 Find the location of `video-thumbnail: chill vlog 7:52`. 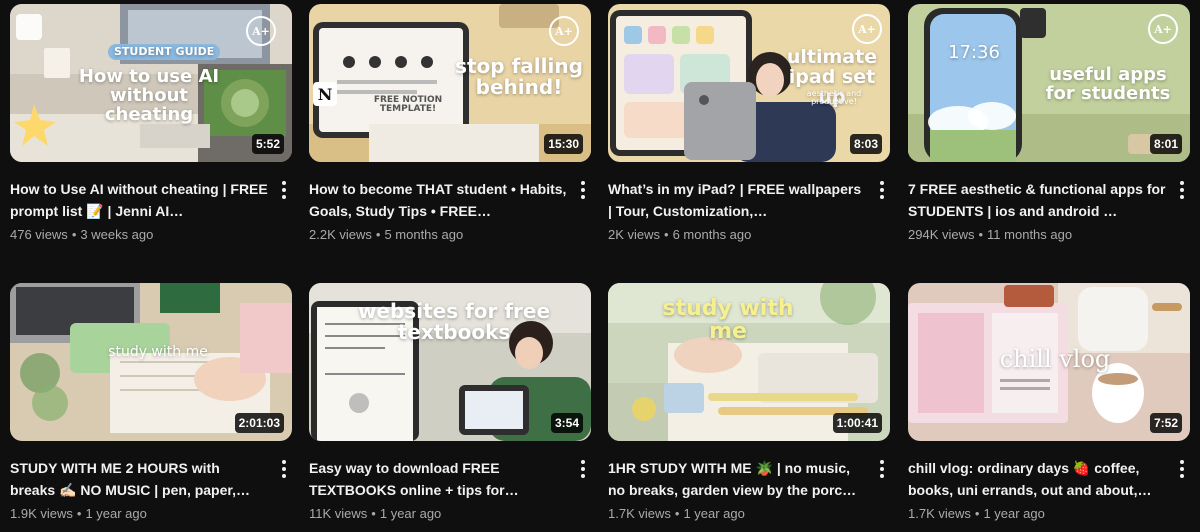

video-thumbnail: chill vlog 7:52 is located at coordinates (1049, 362).